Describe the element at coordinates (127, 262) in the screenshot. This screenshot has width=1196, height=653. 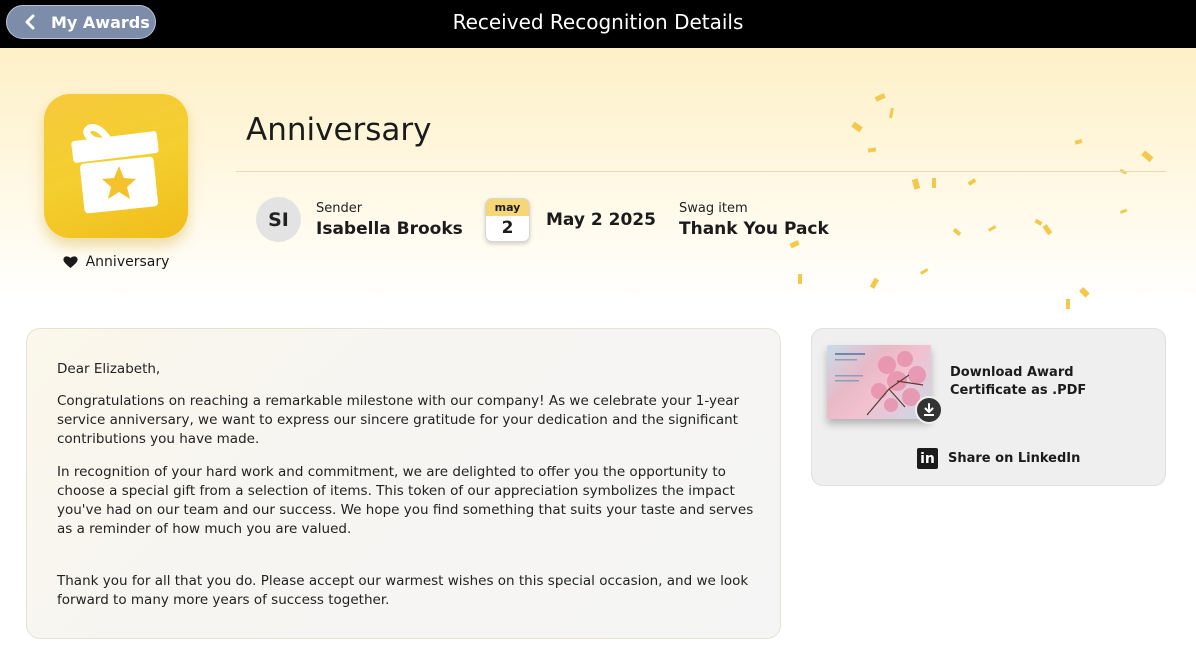
I see `award-category-label: Anniversary` at that location.